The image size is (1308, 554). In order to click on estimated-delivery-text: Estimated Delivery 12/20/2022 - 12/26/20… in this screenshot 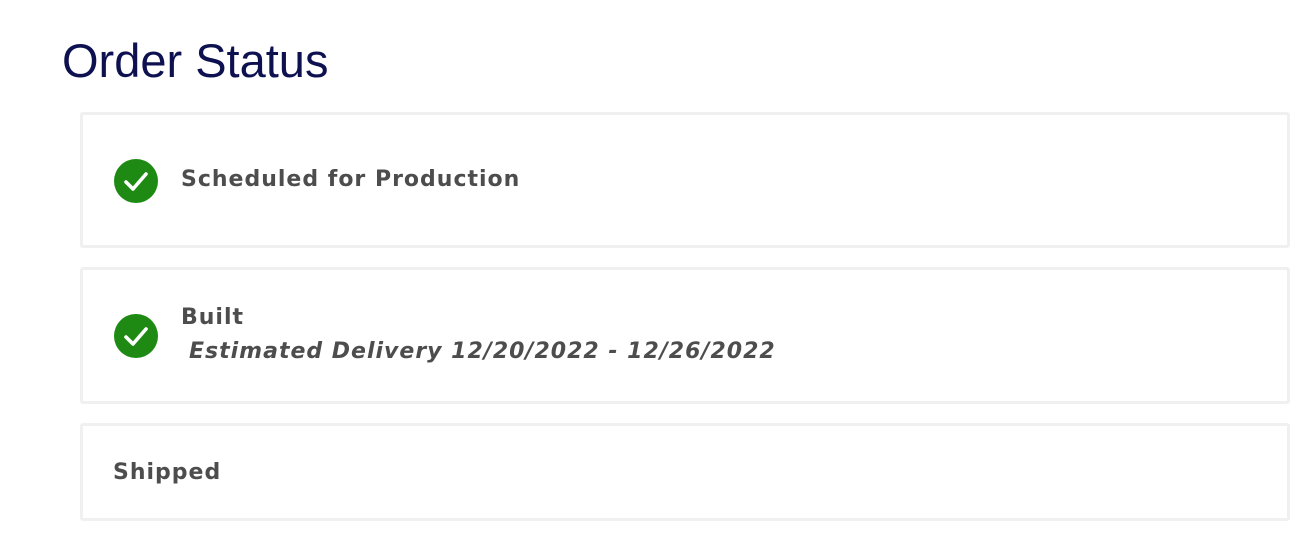, I will do `click(482, 351)`.